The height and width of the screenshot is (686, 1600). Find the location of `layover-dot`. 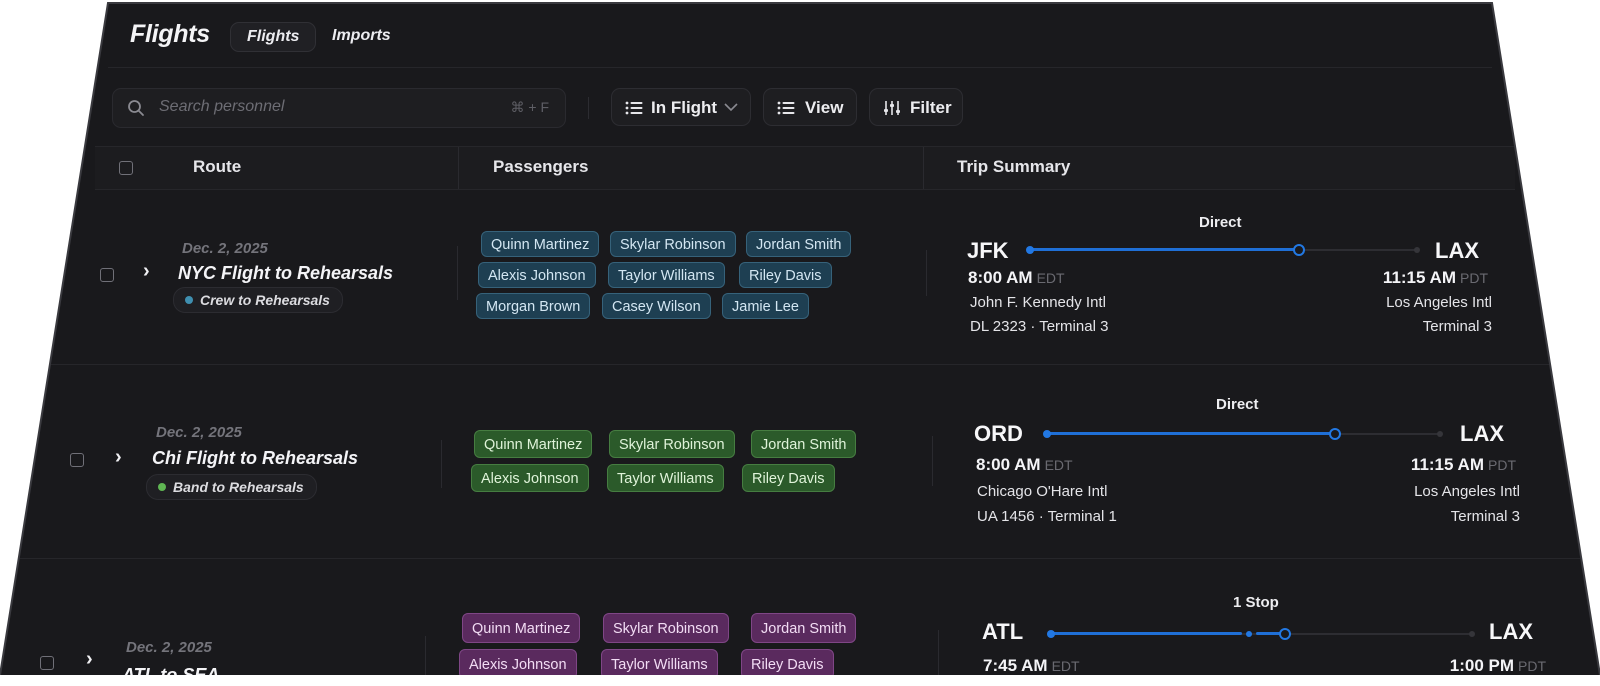

layover-dot is located at coordinates (1249, 634).